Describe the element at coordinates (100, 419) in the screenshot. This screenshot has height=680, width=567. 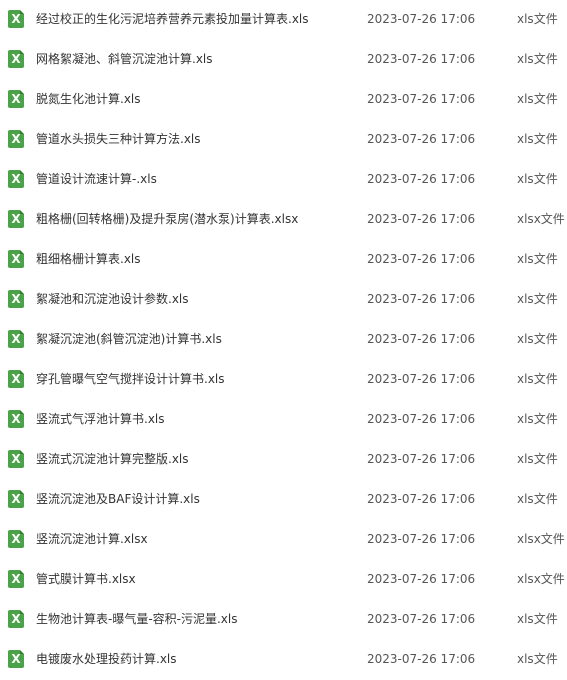
I see `file-name: 竖流式气浮池计算书.xls` at that location.